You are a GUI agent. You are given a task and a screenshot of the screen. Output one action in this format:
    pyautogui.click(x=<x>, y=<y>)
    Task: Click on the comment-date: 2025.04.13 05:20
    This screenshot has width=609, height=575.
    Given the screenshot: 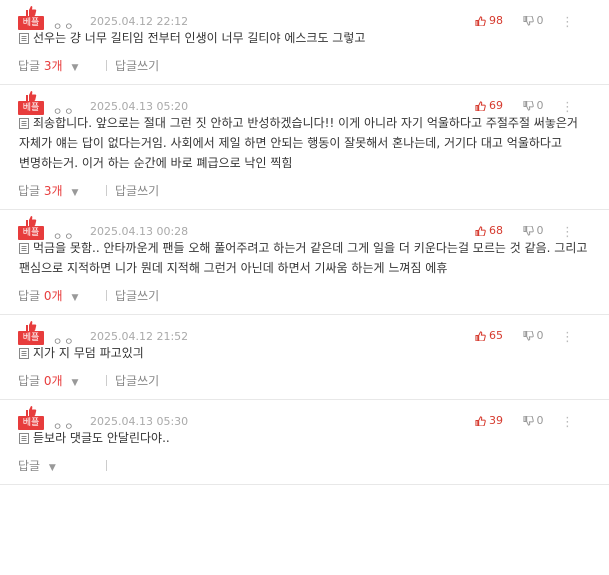 What is the action you would take?
    pyautogui.click(x=139, y=106)
    